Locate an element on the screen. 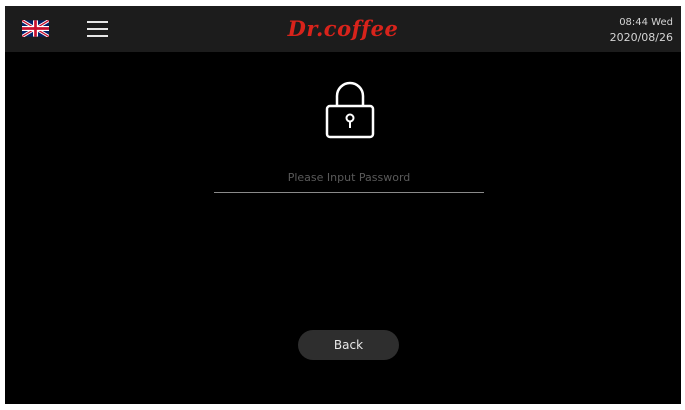  clock-time: 08:44 Wed is located at coordinates (646, 22).